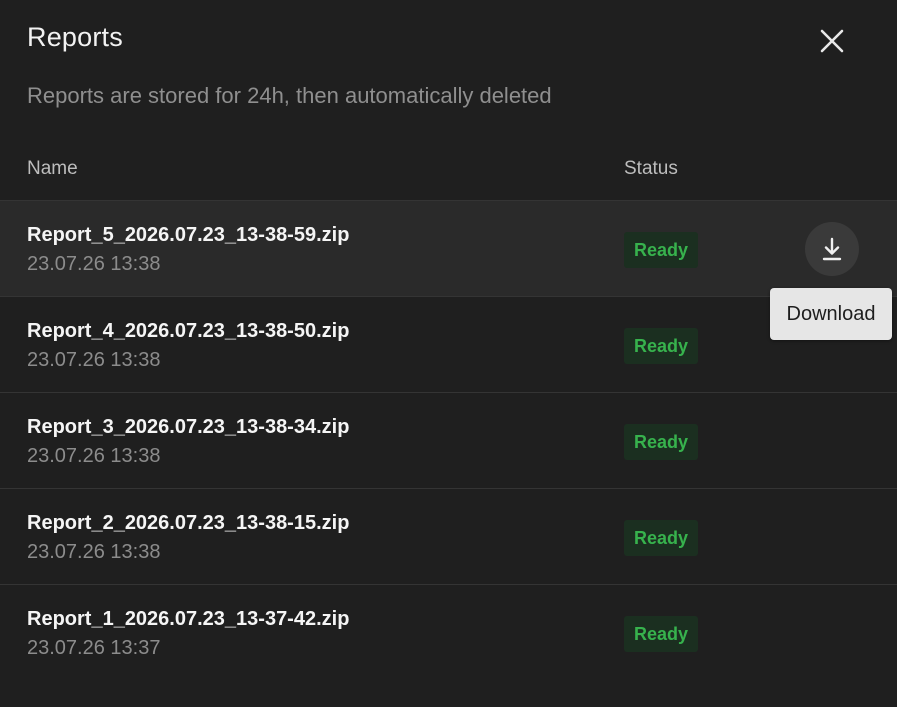 The height and width of the screenshot is (707, 897). What do you see at coordinates (448, 175) in the screenshot?
I see `table-header: Name Status` at bounding box center [448, 175].